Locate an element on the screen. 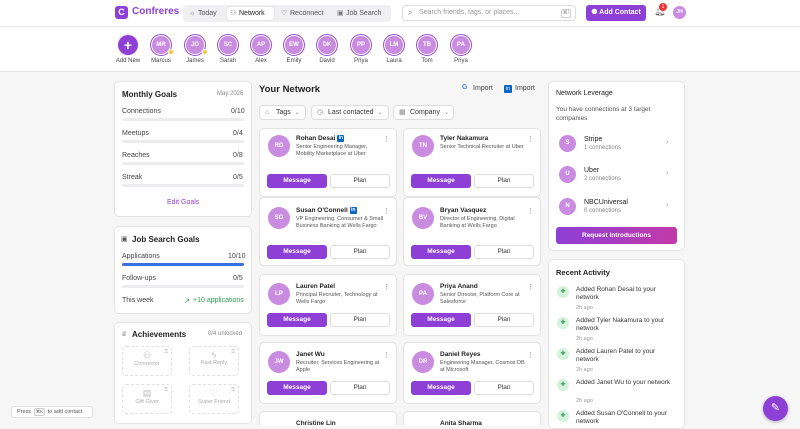  network-title: Your Network is located at coordinates (290, 89).